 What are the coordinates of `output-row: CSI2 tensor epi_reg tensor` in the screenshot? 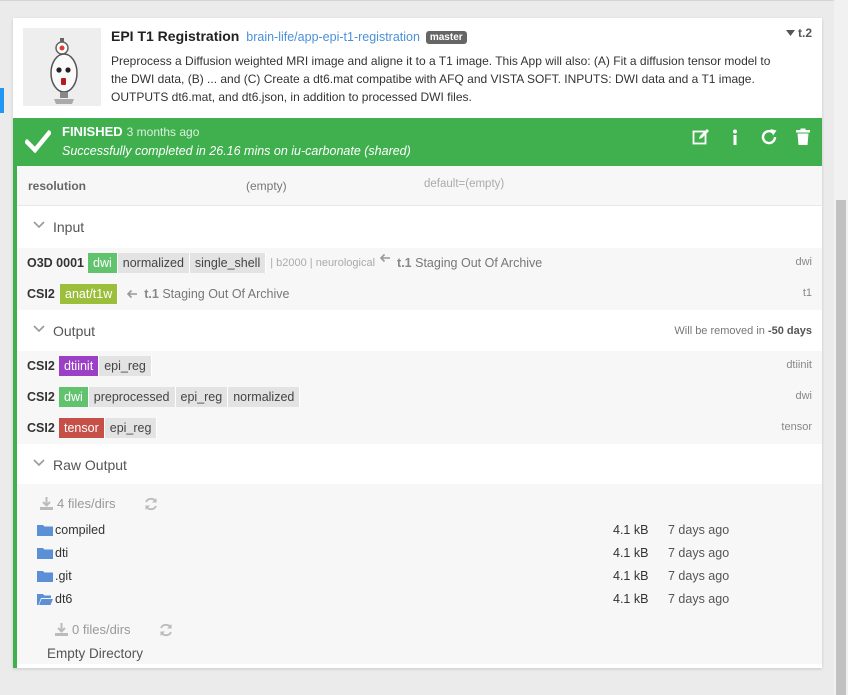 It's located at (419, 428).